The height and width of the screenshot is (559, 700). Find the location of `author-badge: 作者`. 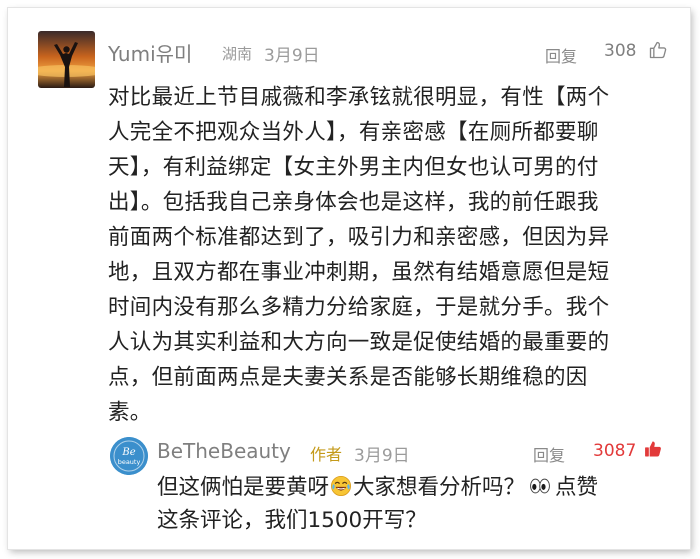

author-badge: 作者 is located at coordinates (326, 454).